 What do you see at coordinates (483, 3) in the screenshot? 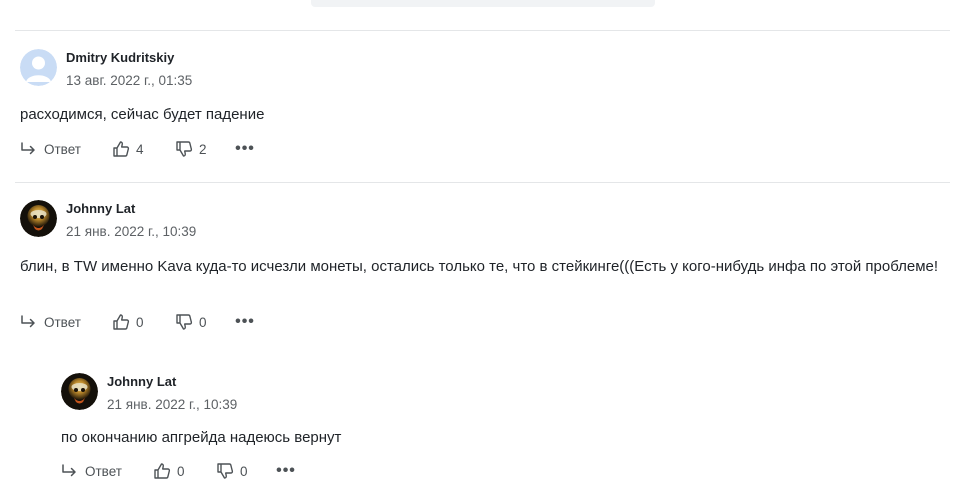
I see `top-bar` at bounding box center [483, 3].